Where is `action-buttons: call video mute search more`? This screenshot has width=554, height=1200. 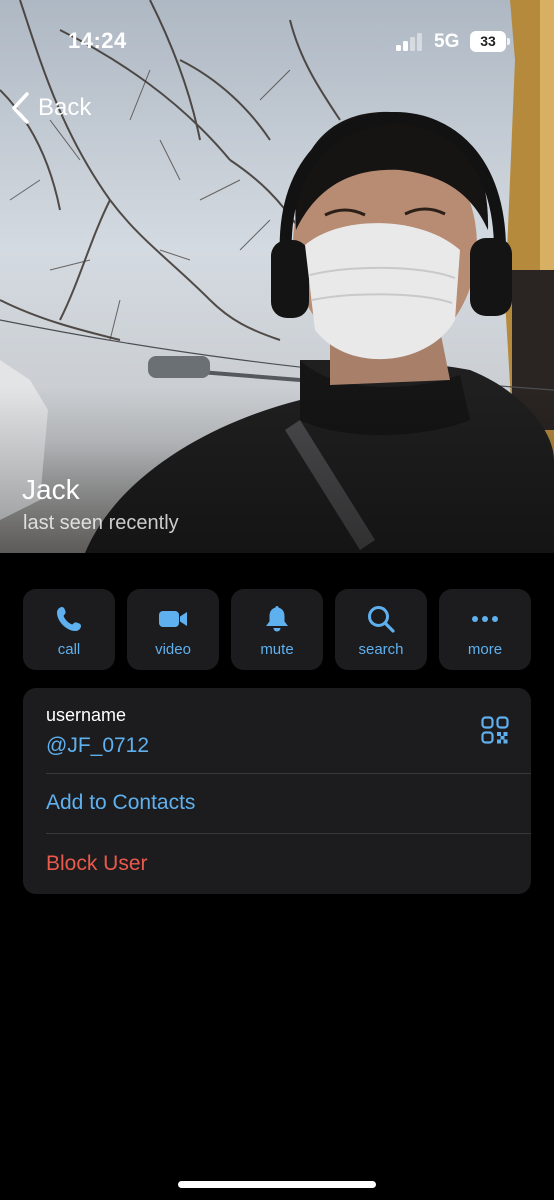 action-buttons: call video mute search more is located at coordinates (277, 629).